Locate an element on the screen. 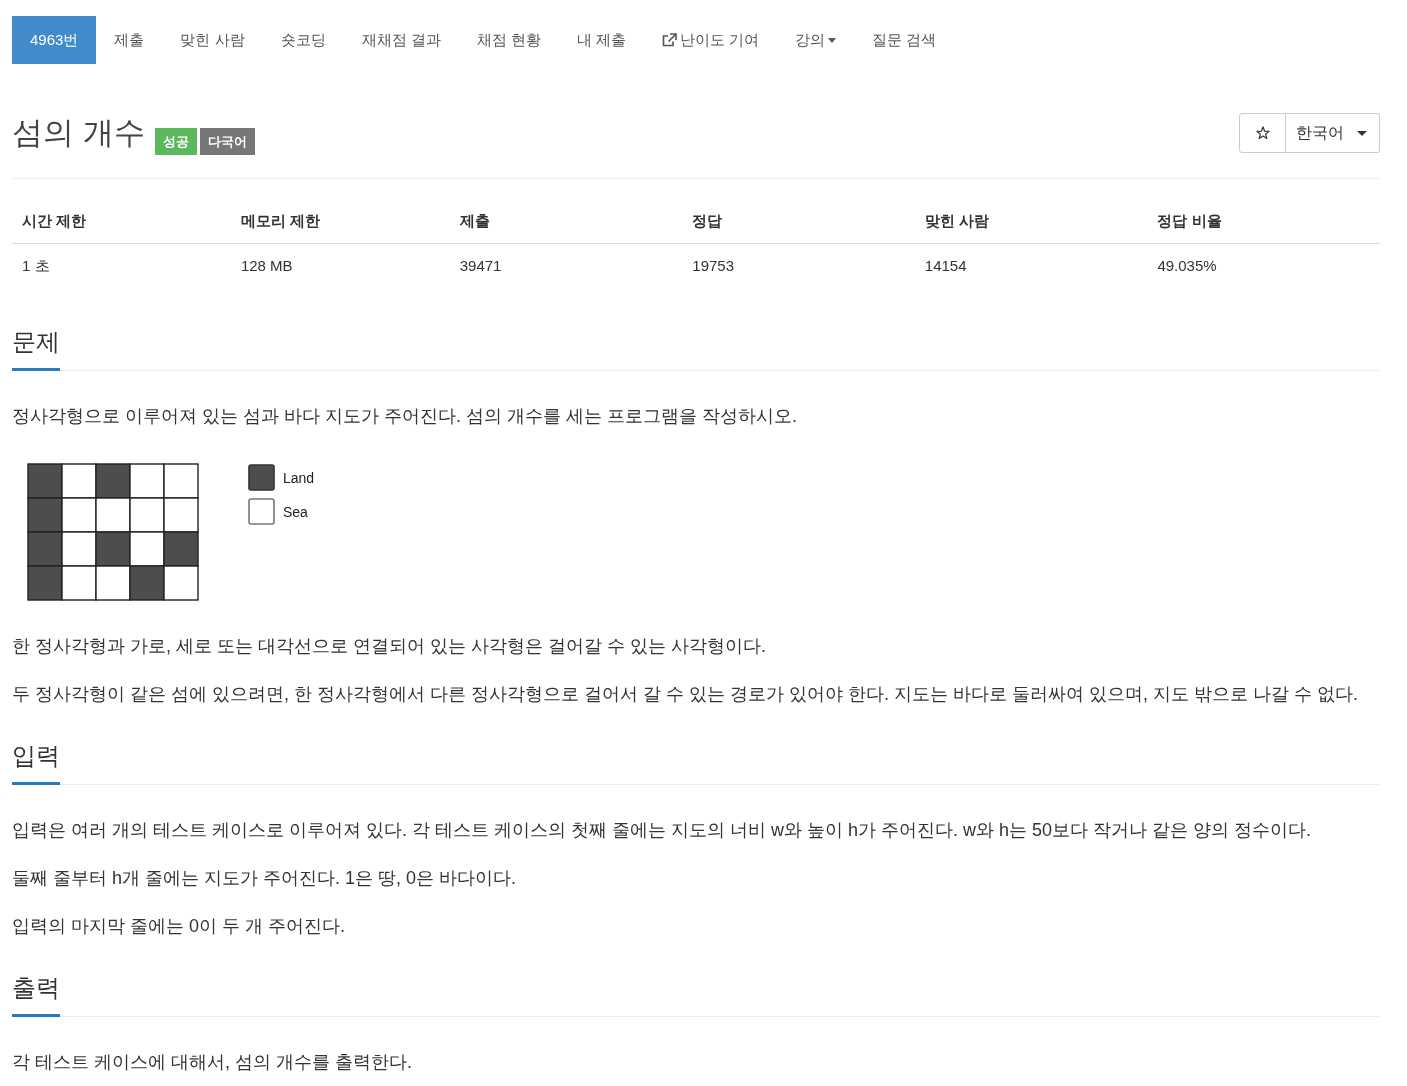 Image resolution: width=1407 pixels, height=1086 pixels. table-cell: 49.035% is located at coordinates (1263, 265).